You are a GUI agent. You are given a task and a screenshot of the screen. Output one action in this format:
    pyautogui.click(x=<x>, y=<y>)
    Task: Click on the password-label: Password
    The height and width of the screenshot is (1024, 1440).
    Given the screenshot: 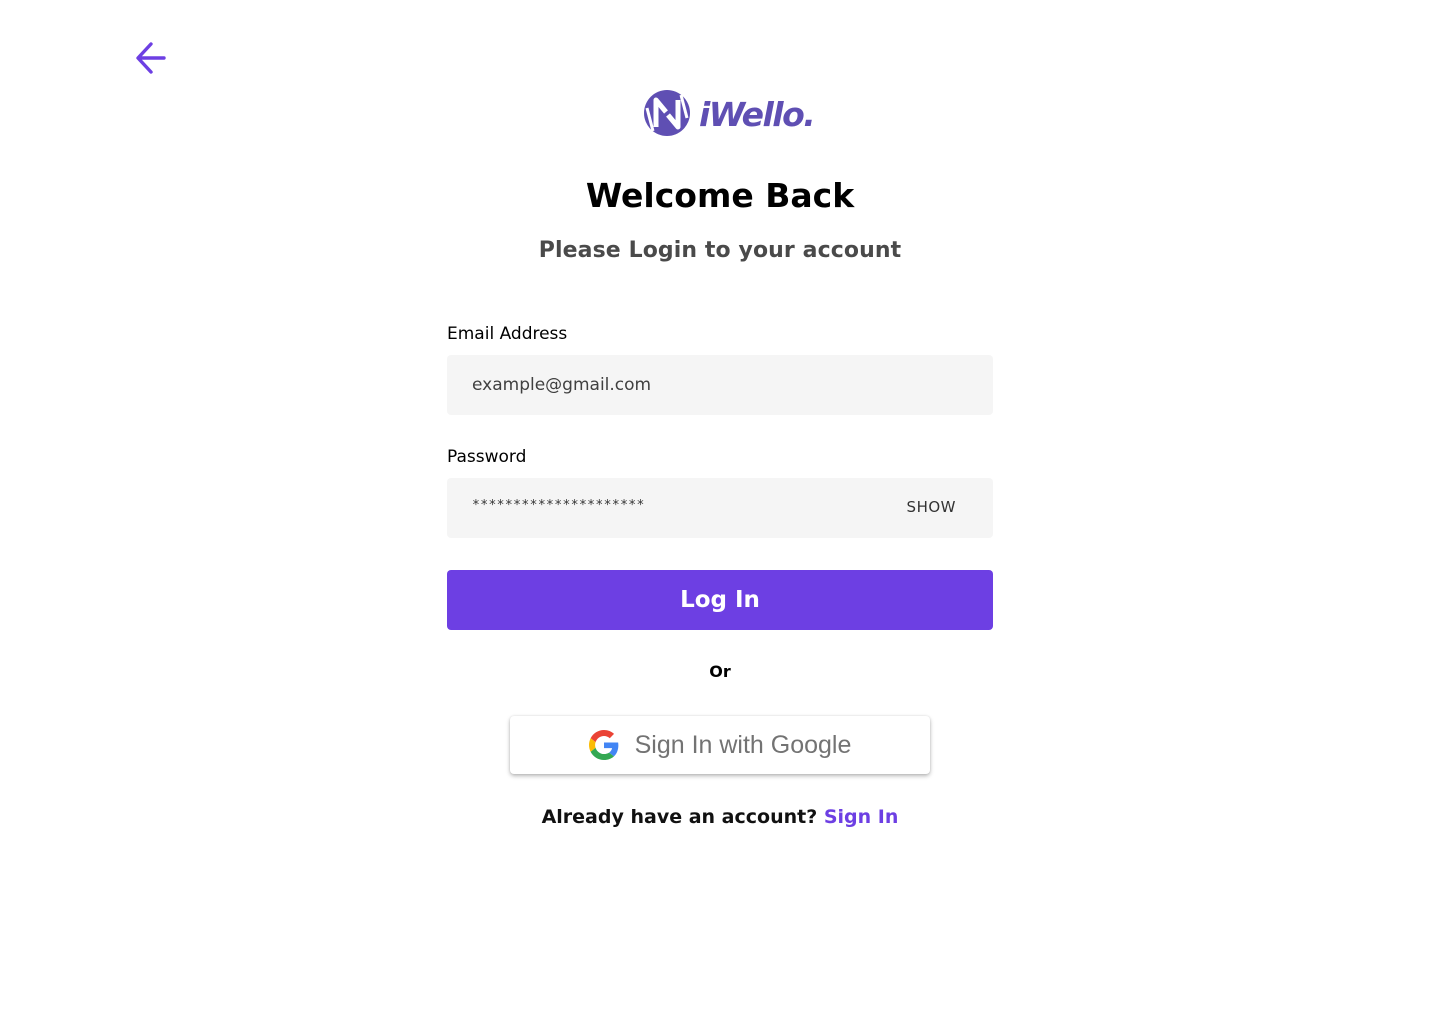 What is the action you would take?
    pyautogui.click(x=487, y=457)
    